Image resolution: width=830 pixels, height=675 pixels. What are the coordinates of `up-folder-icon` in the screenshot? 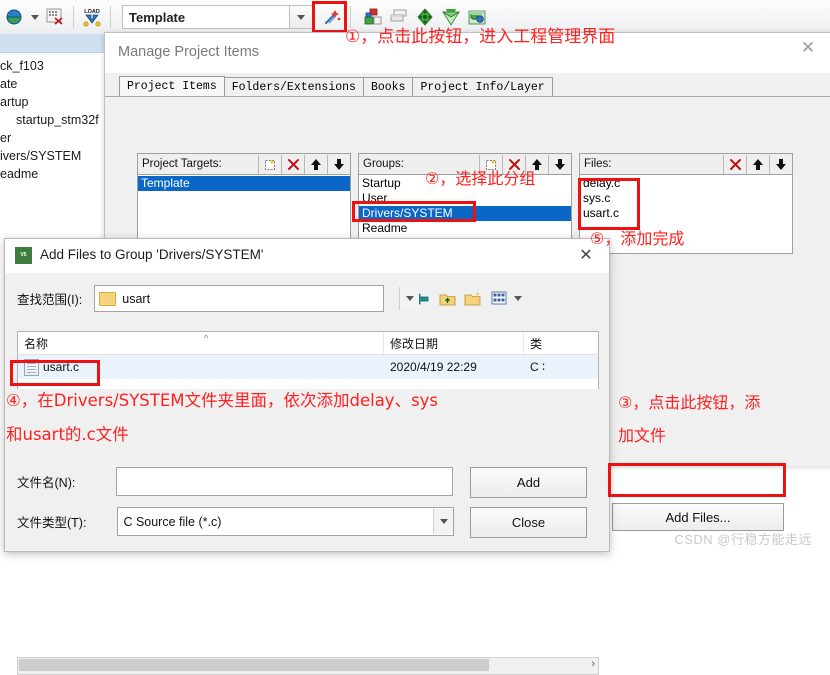 It's located at (447, 299).